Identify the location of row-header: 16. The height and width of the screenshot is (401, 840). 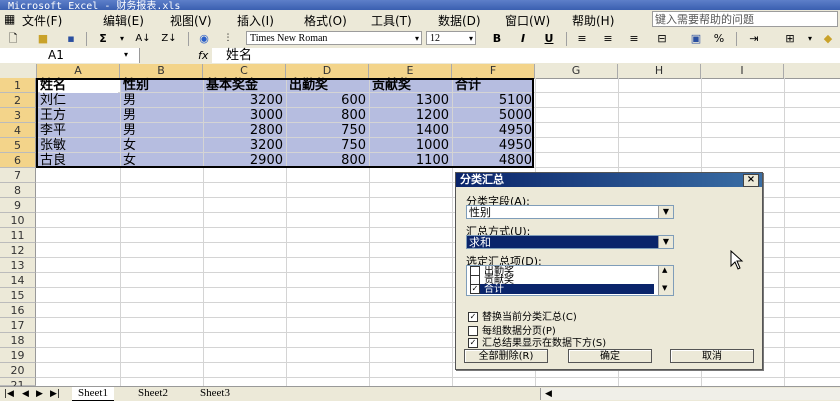
(18, 310).